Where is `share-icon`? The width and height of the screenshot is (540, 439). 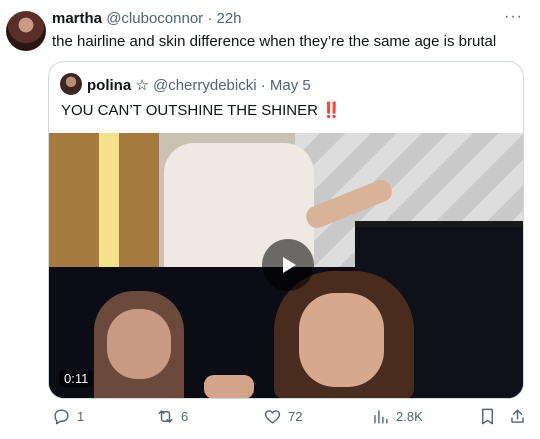
share-icon is located at coordinates (517, 416).